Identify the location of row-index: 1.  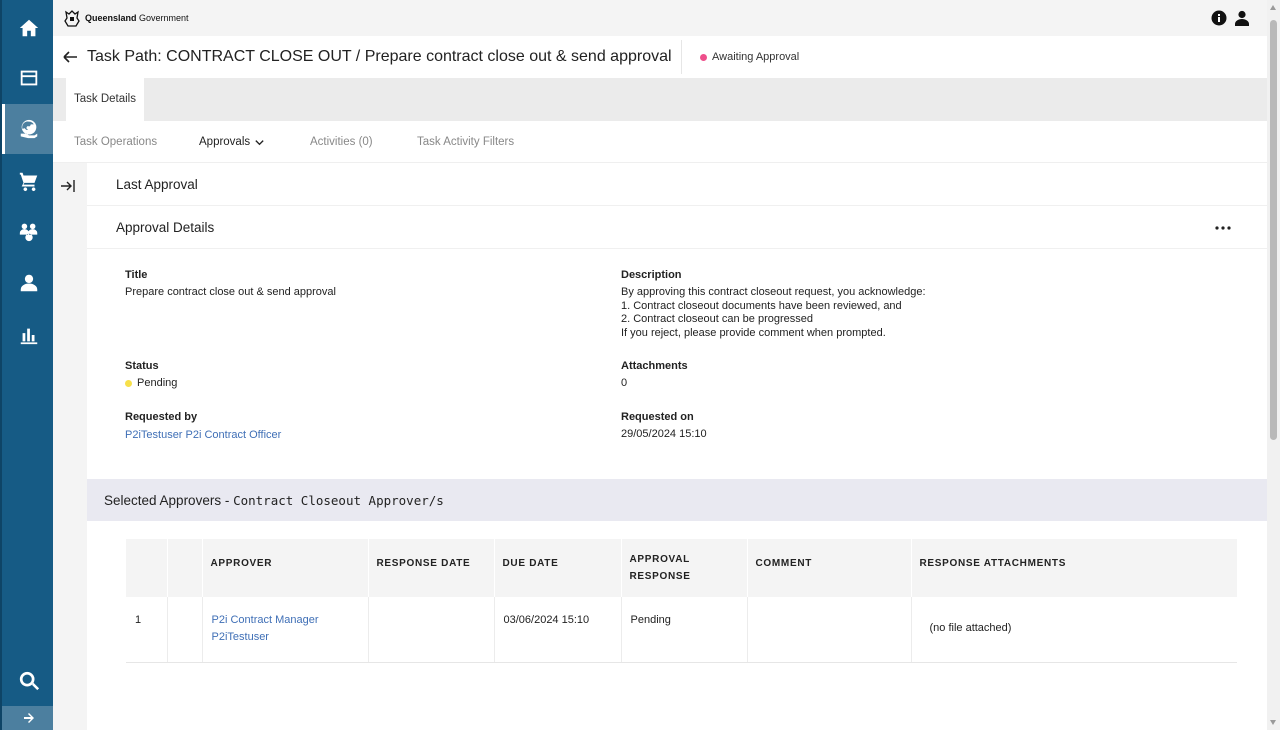
(147, 630).